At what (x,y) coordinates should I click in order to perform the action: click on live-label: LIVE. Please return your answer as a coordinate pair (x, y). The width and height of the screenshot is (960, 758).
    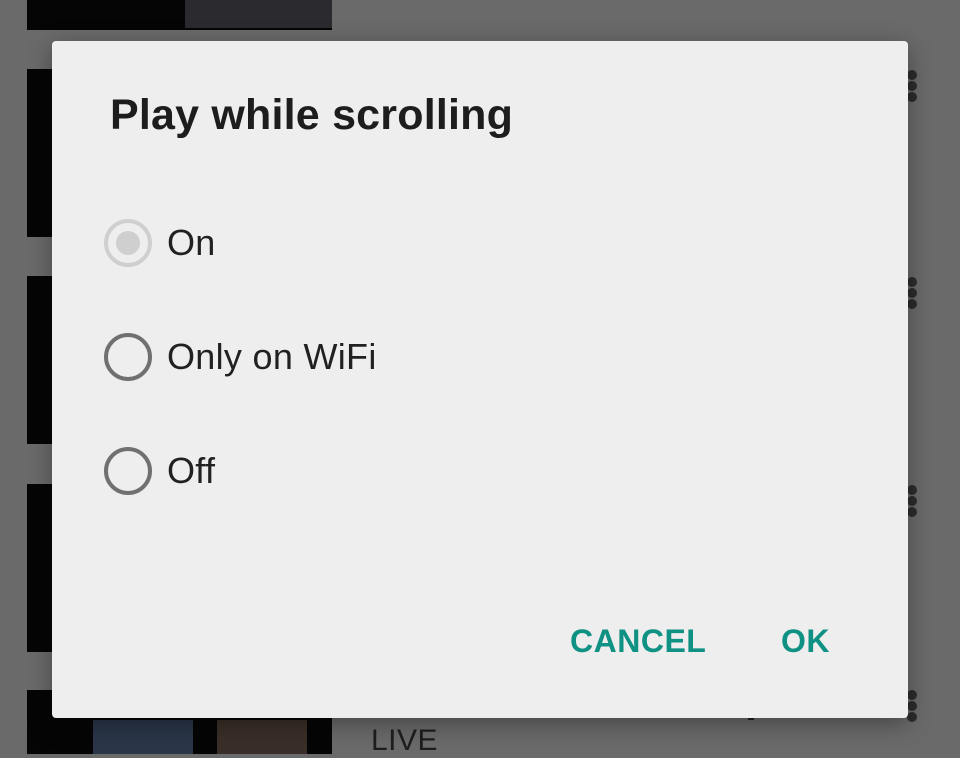
    Looking at the image, I should click on (405, 740).